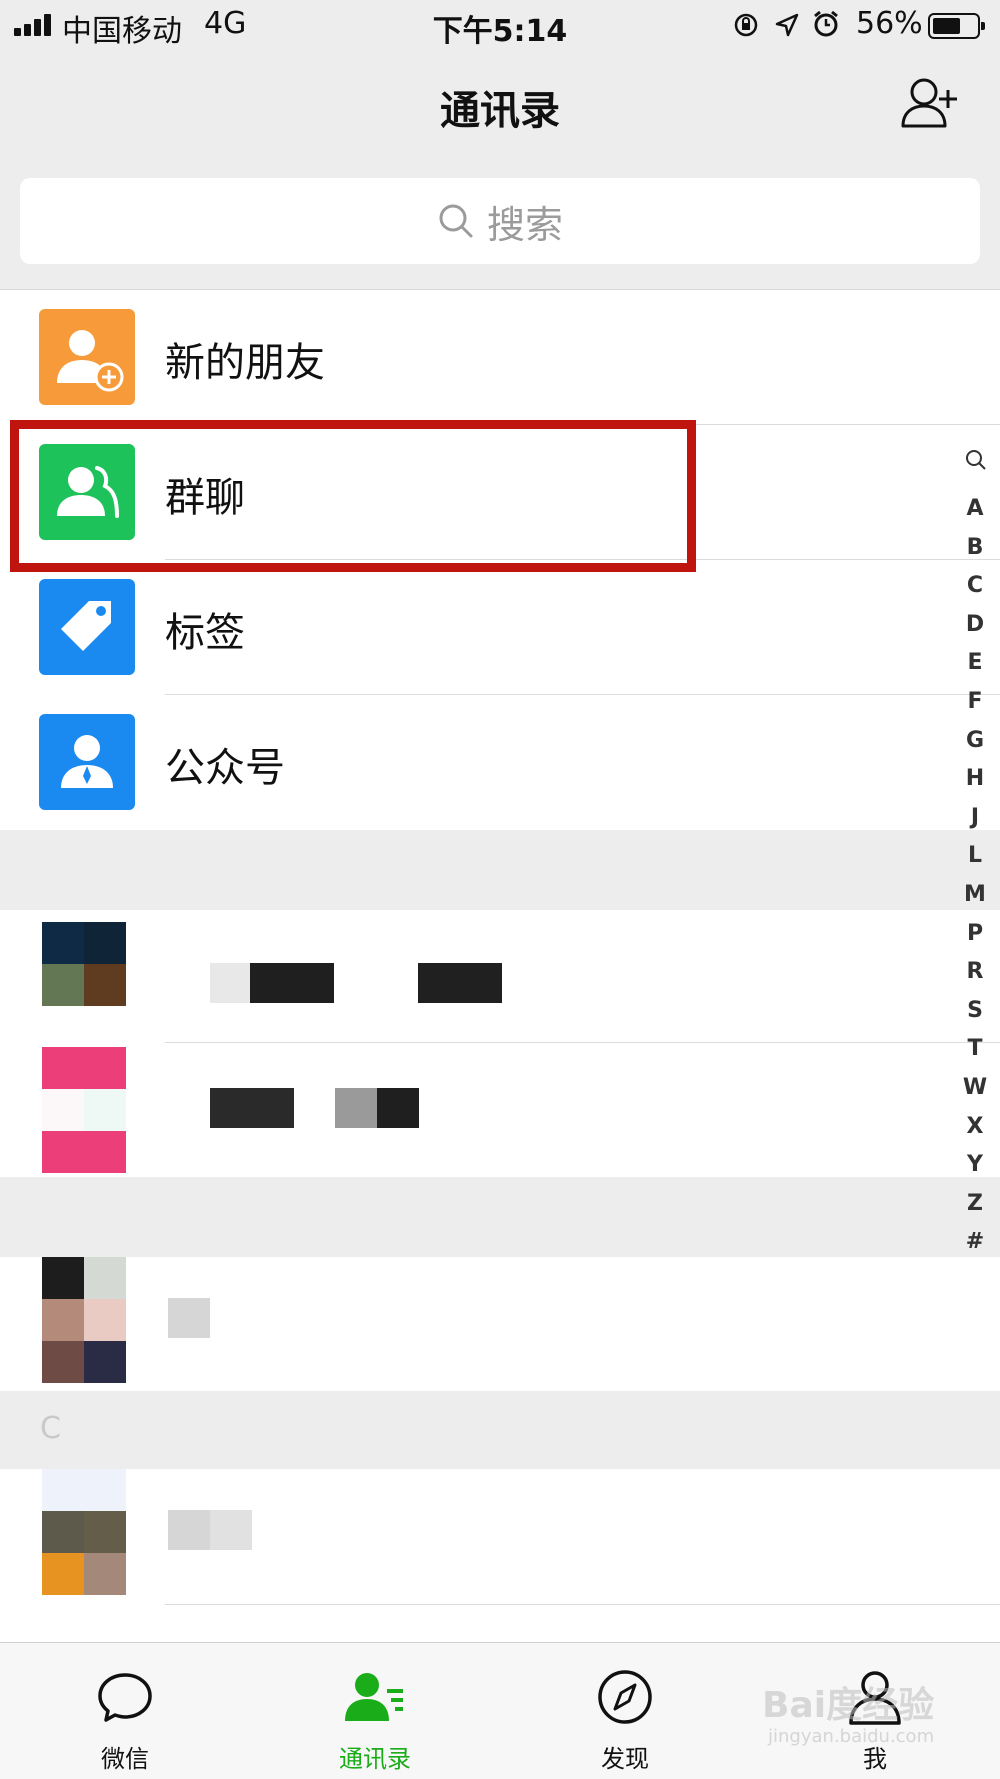  What do you see at coordinates (975, 1094) in the screenshot?
I see `index-letter: W` at bounding box center [975, 1094].